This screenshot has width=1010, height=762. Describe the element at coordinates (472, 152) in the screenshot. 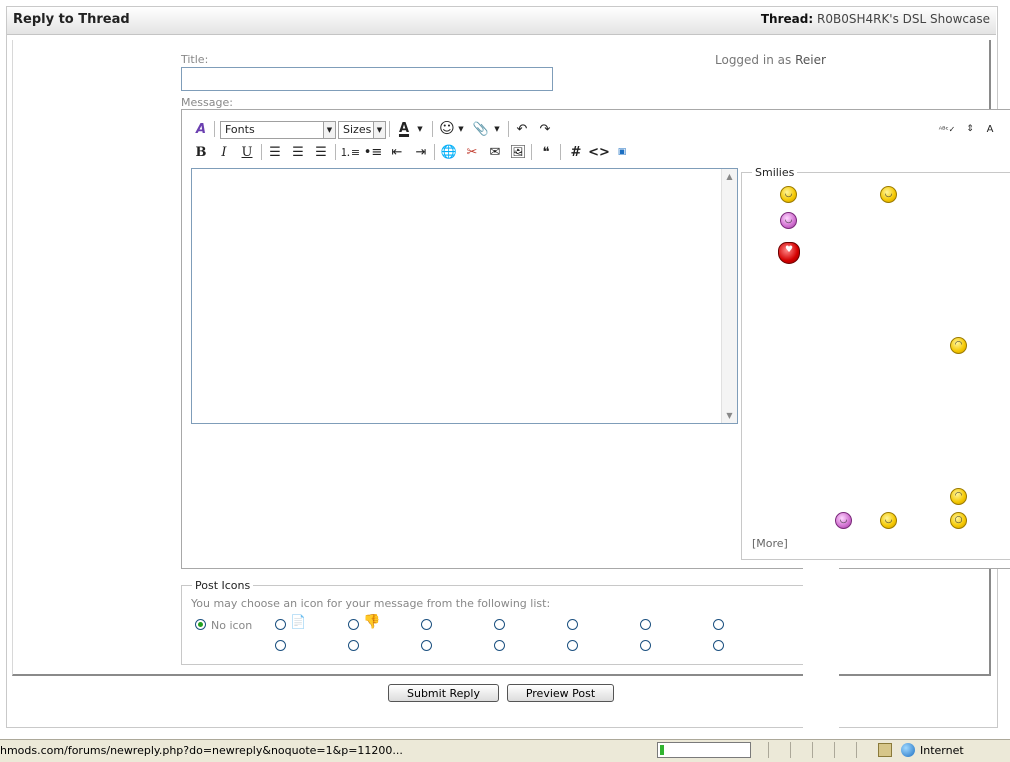

I see `remove-link-icon: ✂` at that location.